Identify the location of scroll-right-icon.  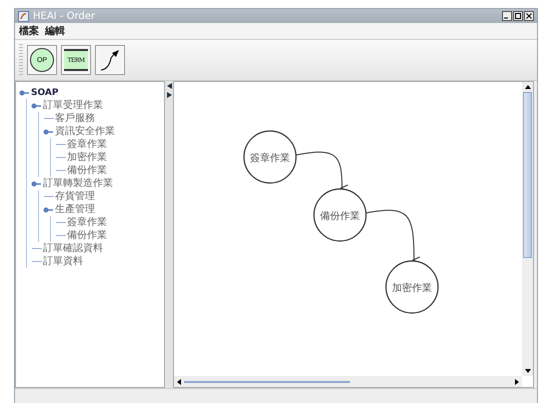
(517, 381).